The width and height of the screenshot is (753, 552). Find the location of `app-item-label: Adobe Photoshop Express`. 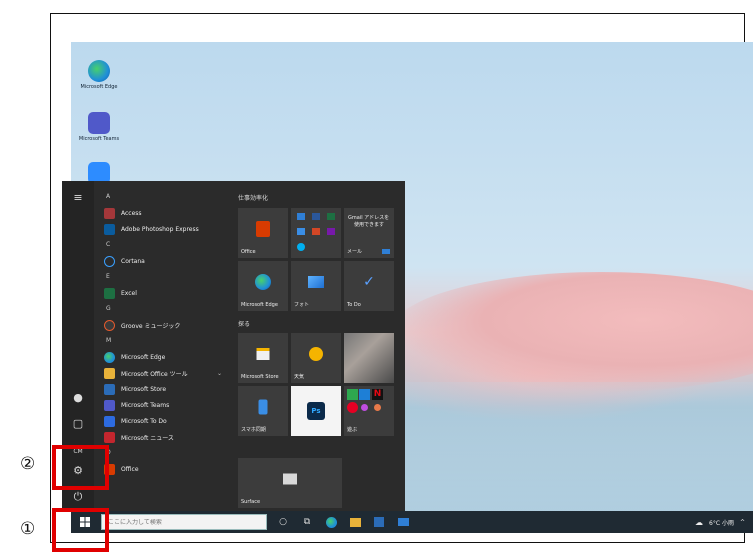

app-item-label: Adobe Photoshop Express is located at coordinates (160, 229).